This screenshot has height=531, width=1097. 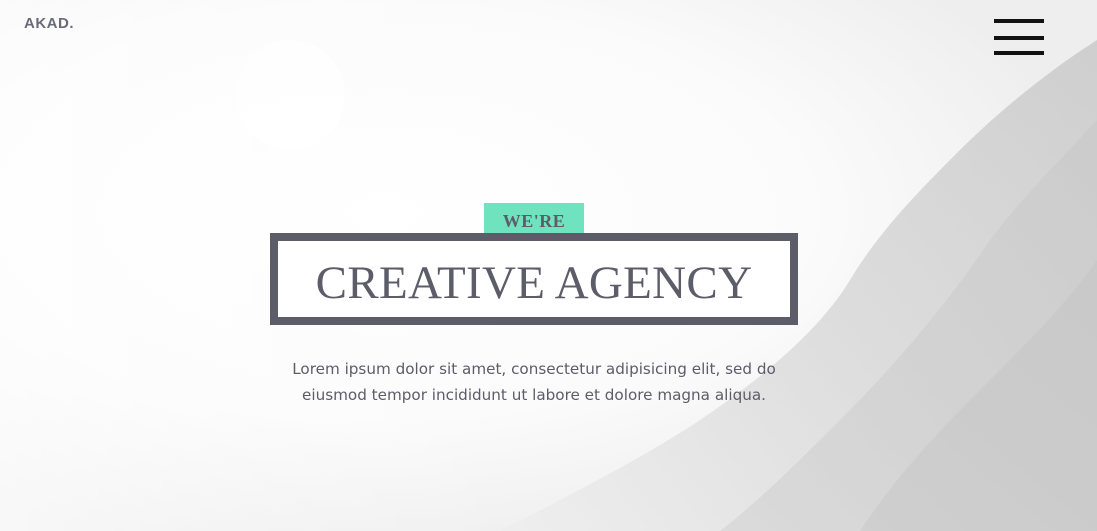 I want to click on hamburger-menu-icon-bar-middle, so click(x=1019, y=38).